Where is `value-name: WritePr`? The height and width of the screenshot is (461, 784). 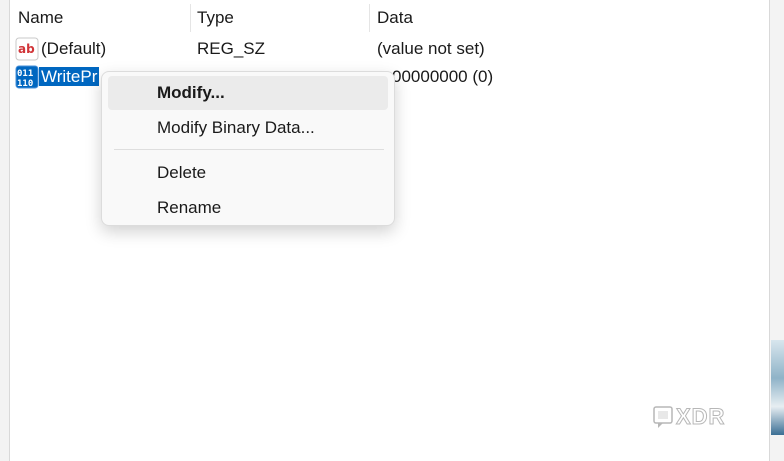 value-name: WritePr is located at coordinates (69, 77).